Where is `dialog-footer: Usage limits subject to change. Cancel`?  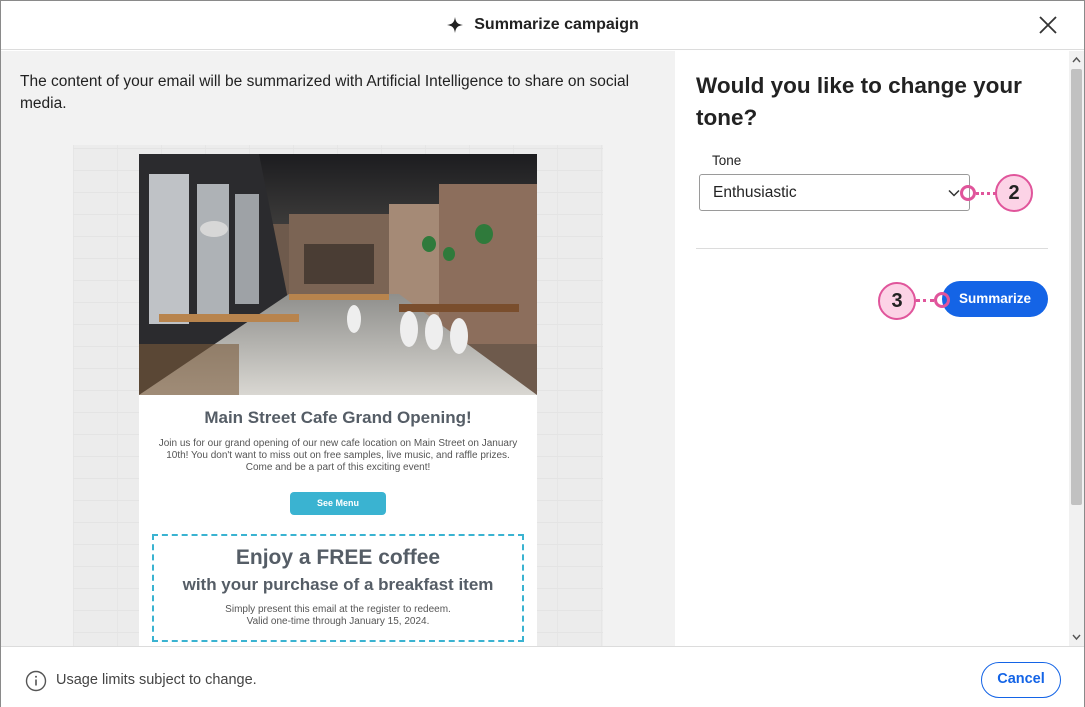
dialog-footer: Usage limits subject to change. Cancel is located at coordinates (542, 676).